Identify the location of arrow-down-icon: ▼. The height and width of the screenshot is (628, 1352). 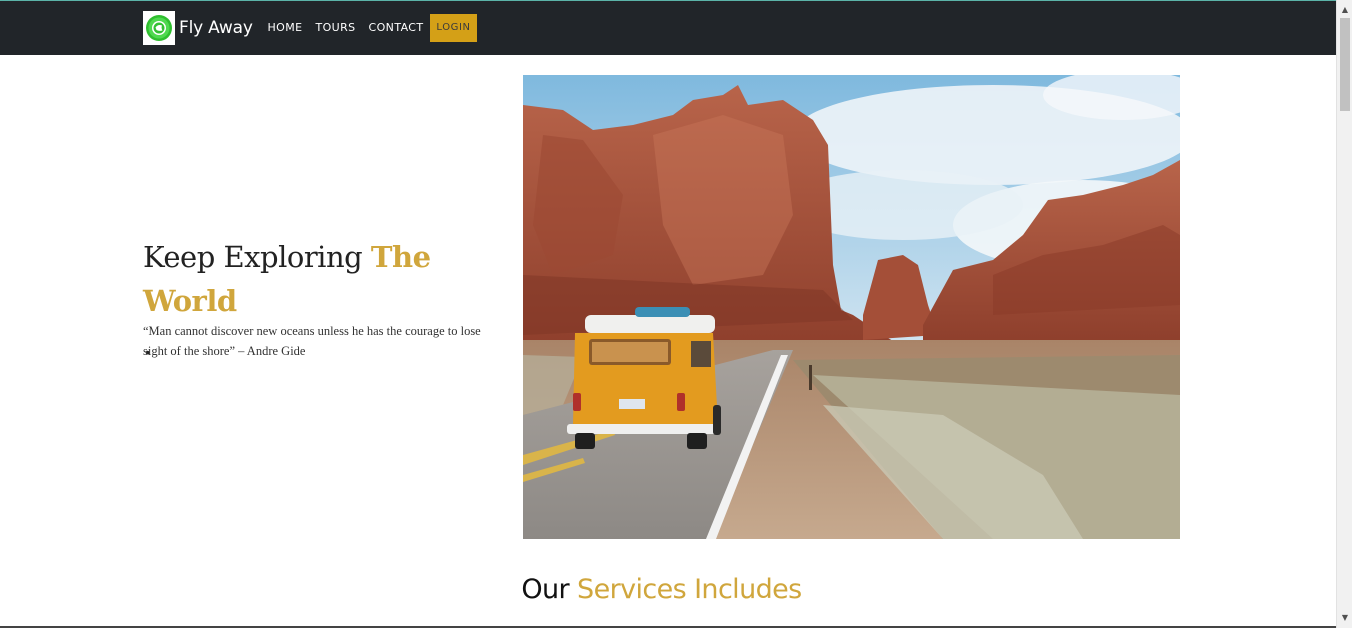
(1344, 617).